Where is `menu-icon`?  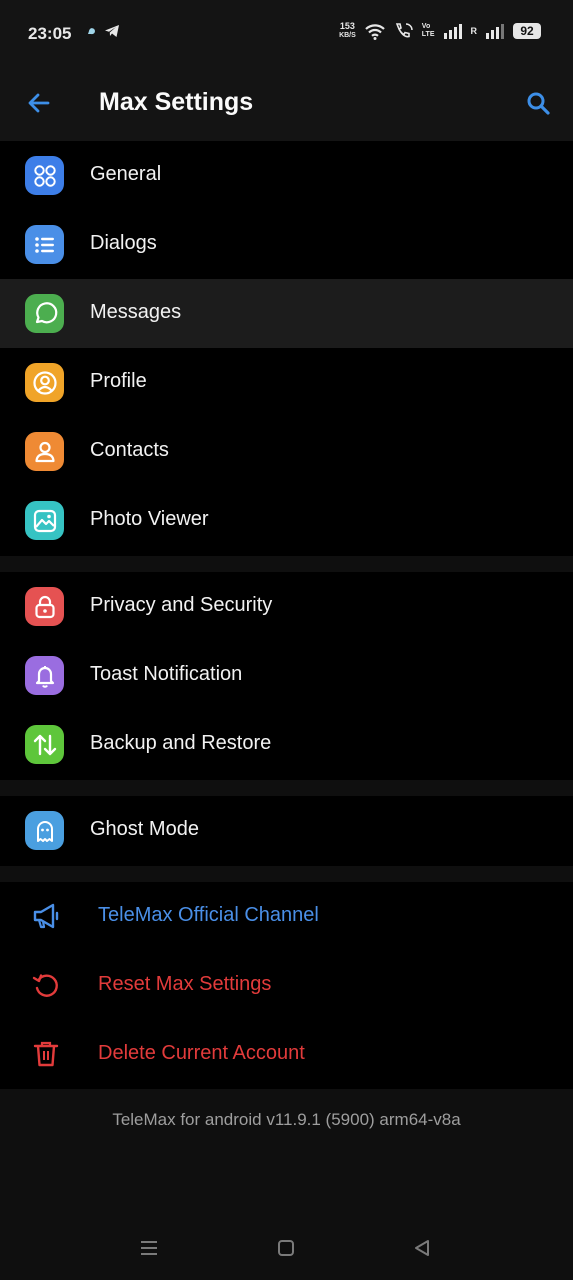 menu-icon is located at coordinates (149, 1248).